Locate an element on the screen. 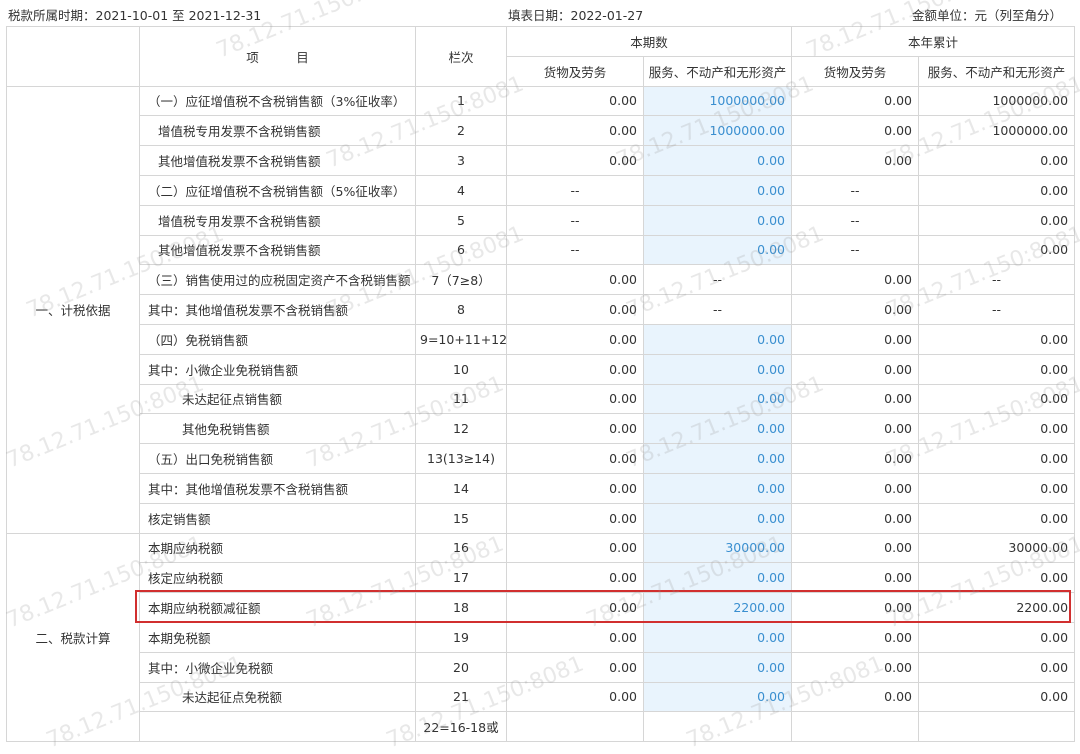 This screenshot has width=1080, height=754. column-number: 21 is located at coordinates (461, 697).